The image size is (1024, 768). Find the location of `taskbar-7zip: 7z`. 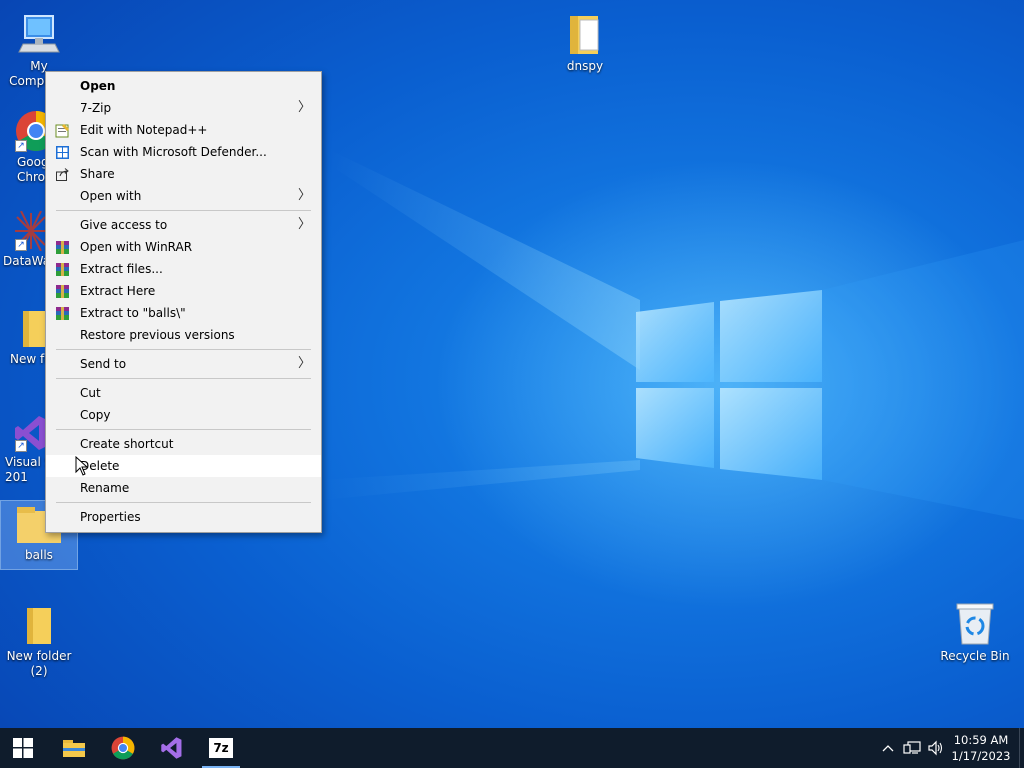

taskbar-7zip: 7z is located at coordinates (221, 748).